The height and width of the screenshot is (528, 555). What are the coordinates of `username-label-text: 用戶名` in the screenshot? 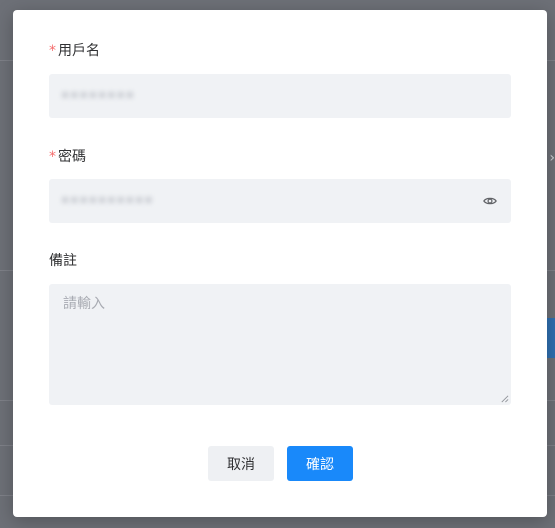 It's located at (79, 51).